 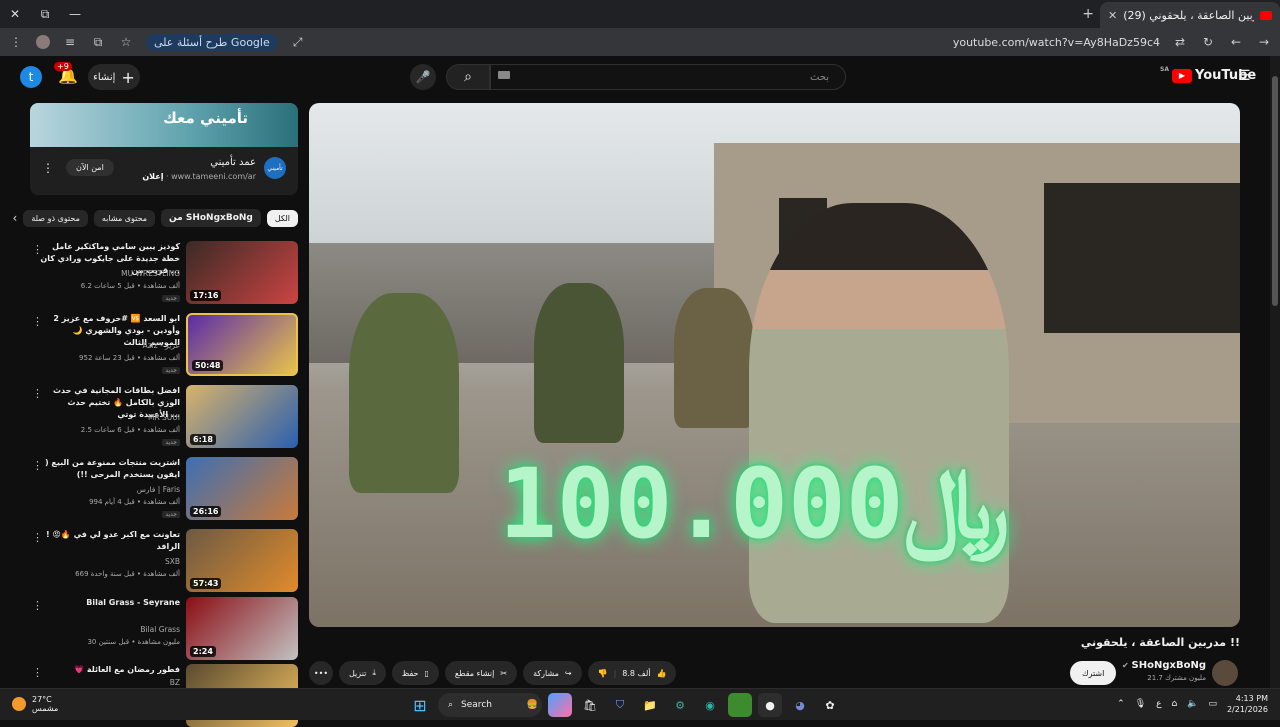 What do you see at coordinates (164, 695) in the screenshot?
I see `recommendation-item: 💗 فطور رمضان مع العائلة BZ ⋮` at bounding box center [164, 695].